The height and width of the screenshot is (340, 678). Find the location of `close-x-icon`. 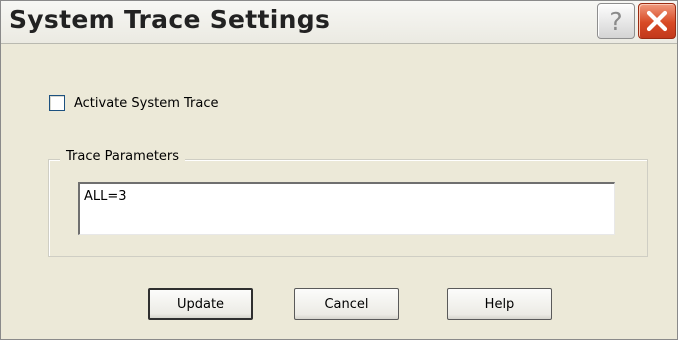

close-x-icon is located at coordinates (657, 21).